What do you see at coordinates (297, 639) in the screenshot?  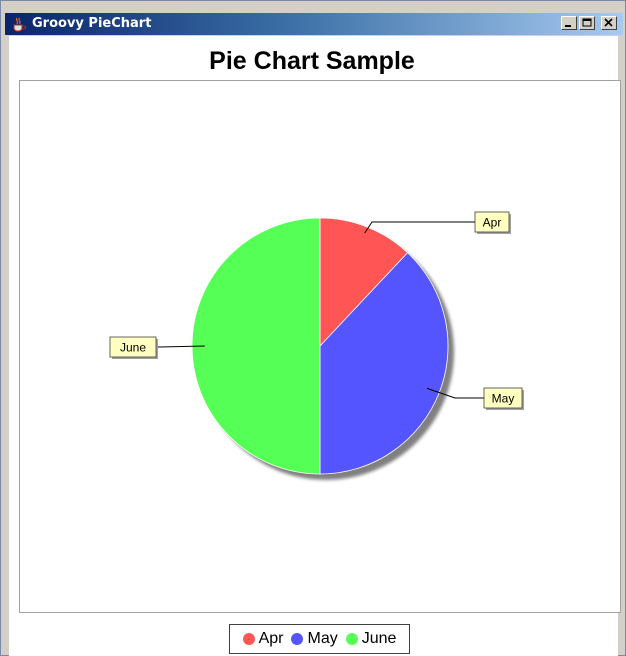 I see `legend-swatch-may` at bounding box center [297, 639].